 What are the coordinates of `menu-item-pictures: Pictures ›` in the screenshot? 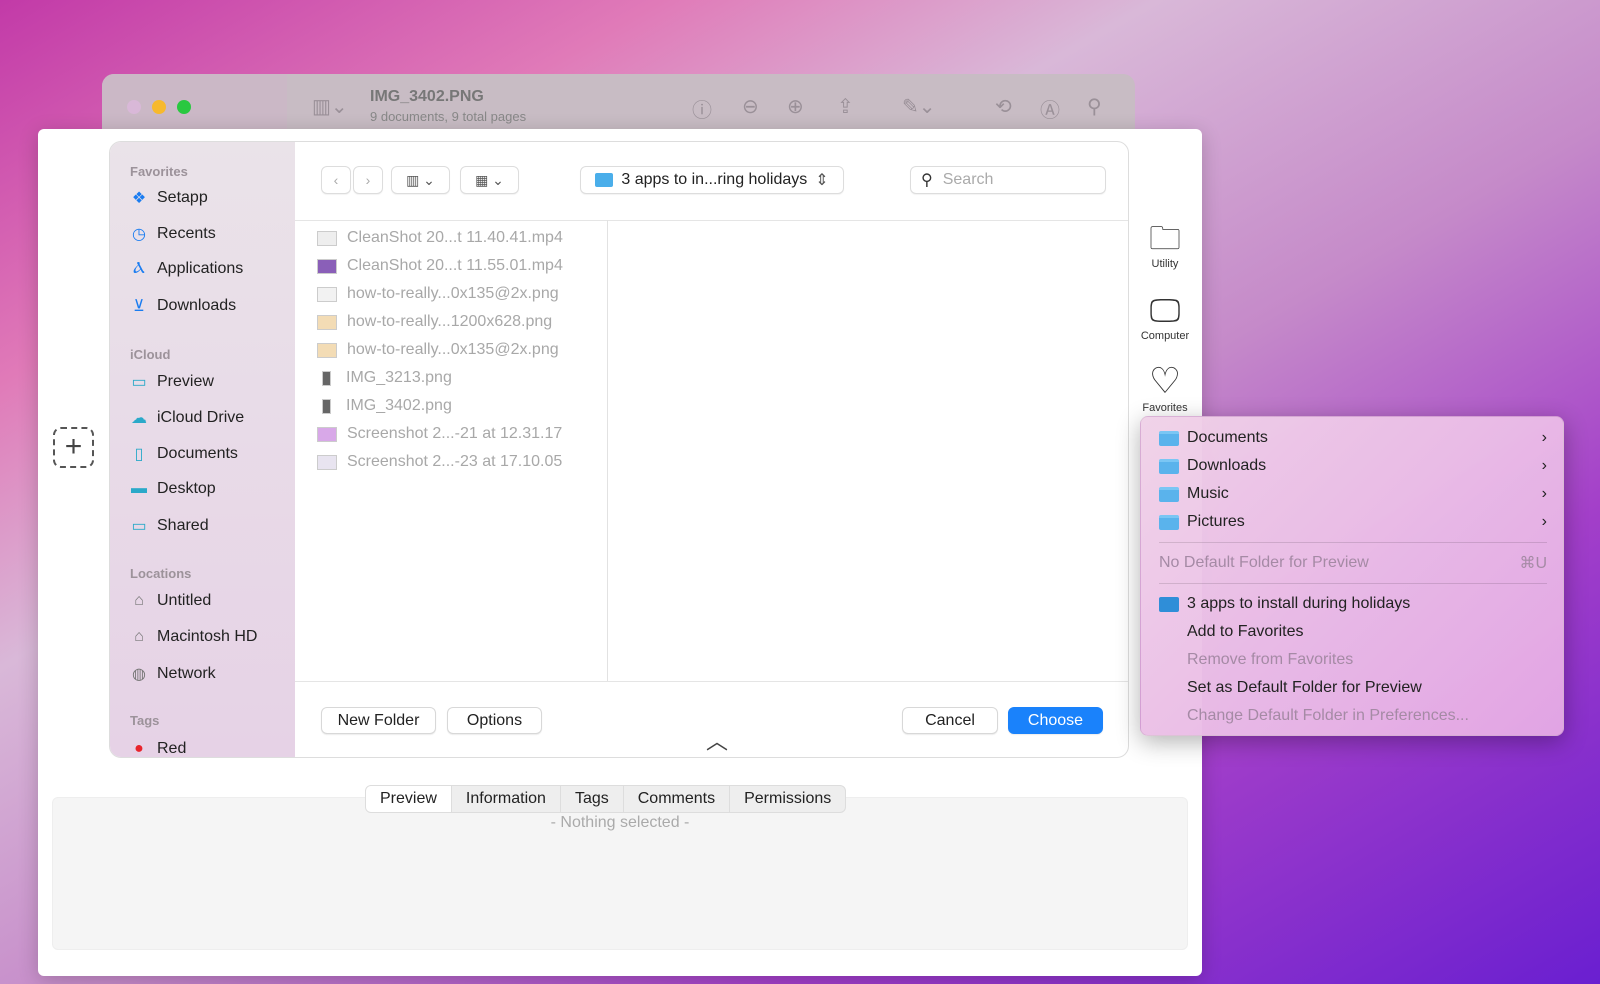 It's located at (1353, 522).